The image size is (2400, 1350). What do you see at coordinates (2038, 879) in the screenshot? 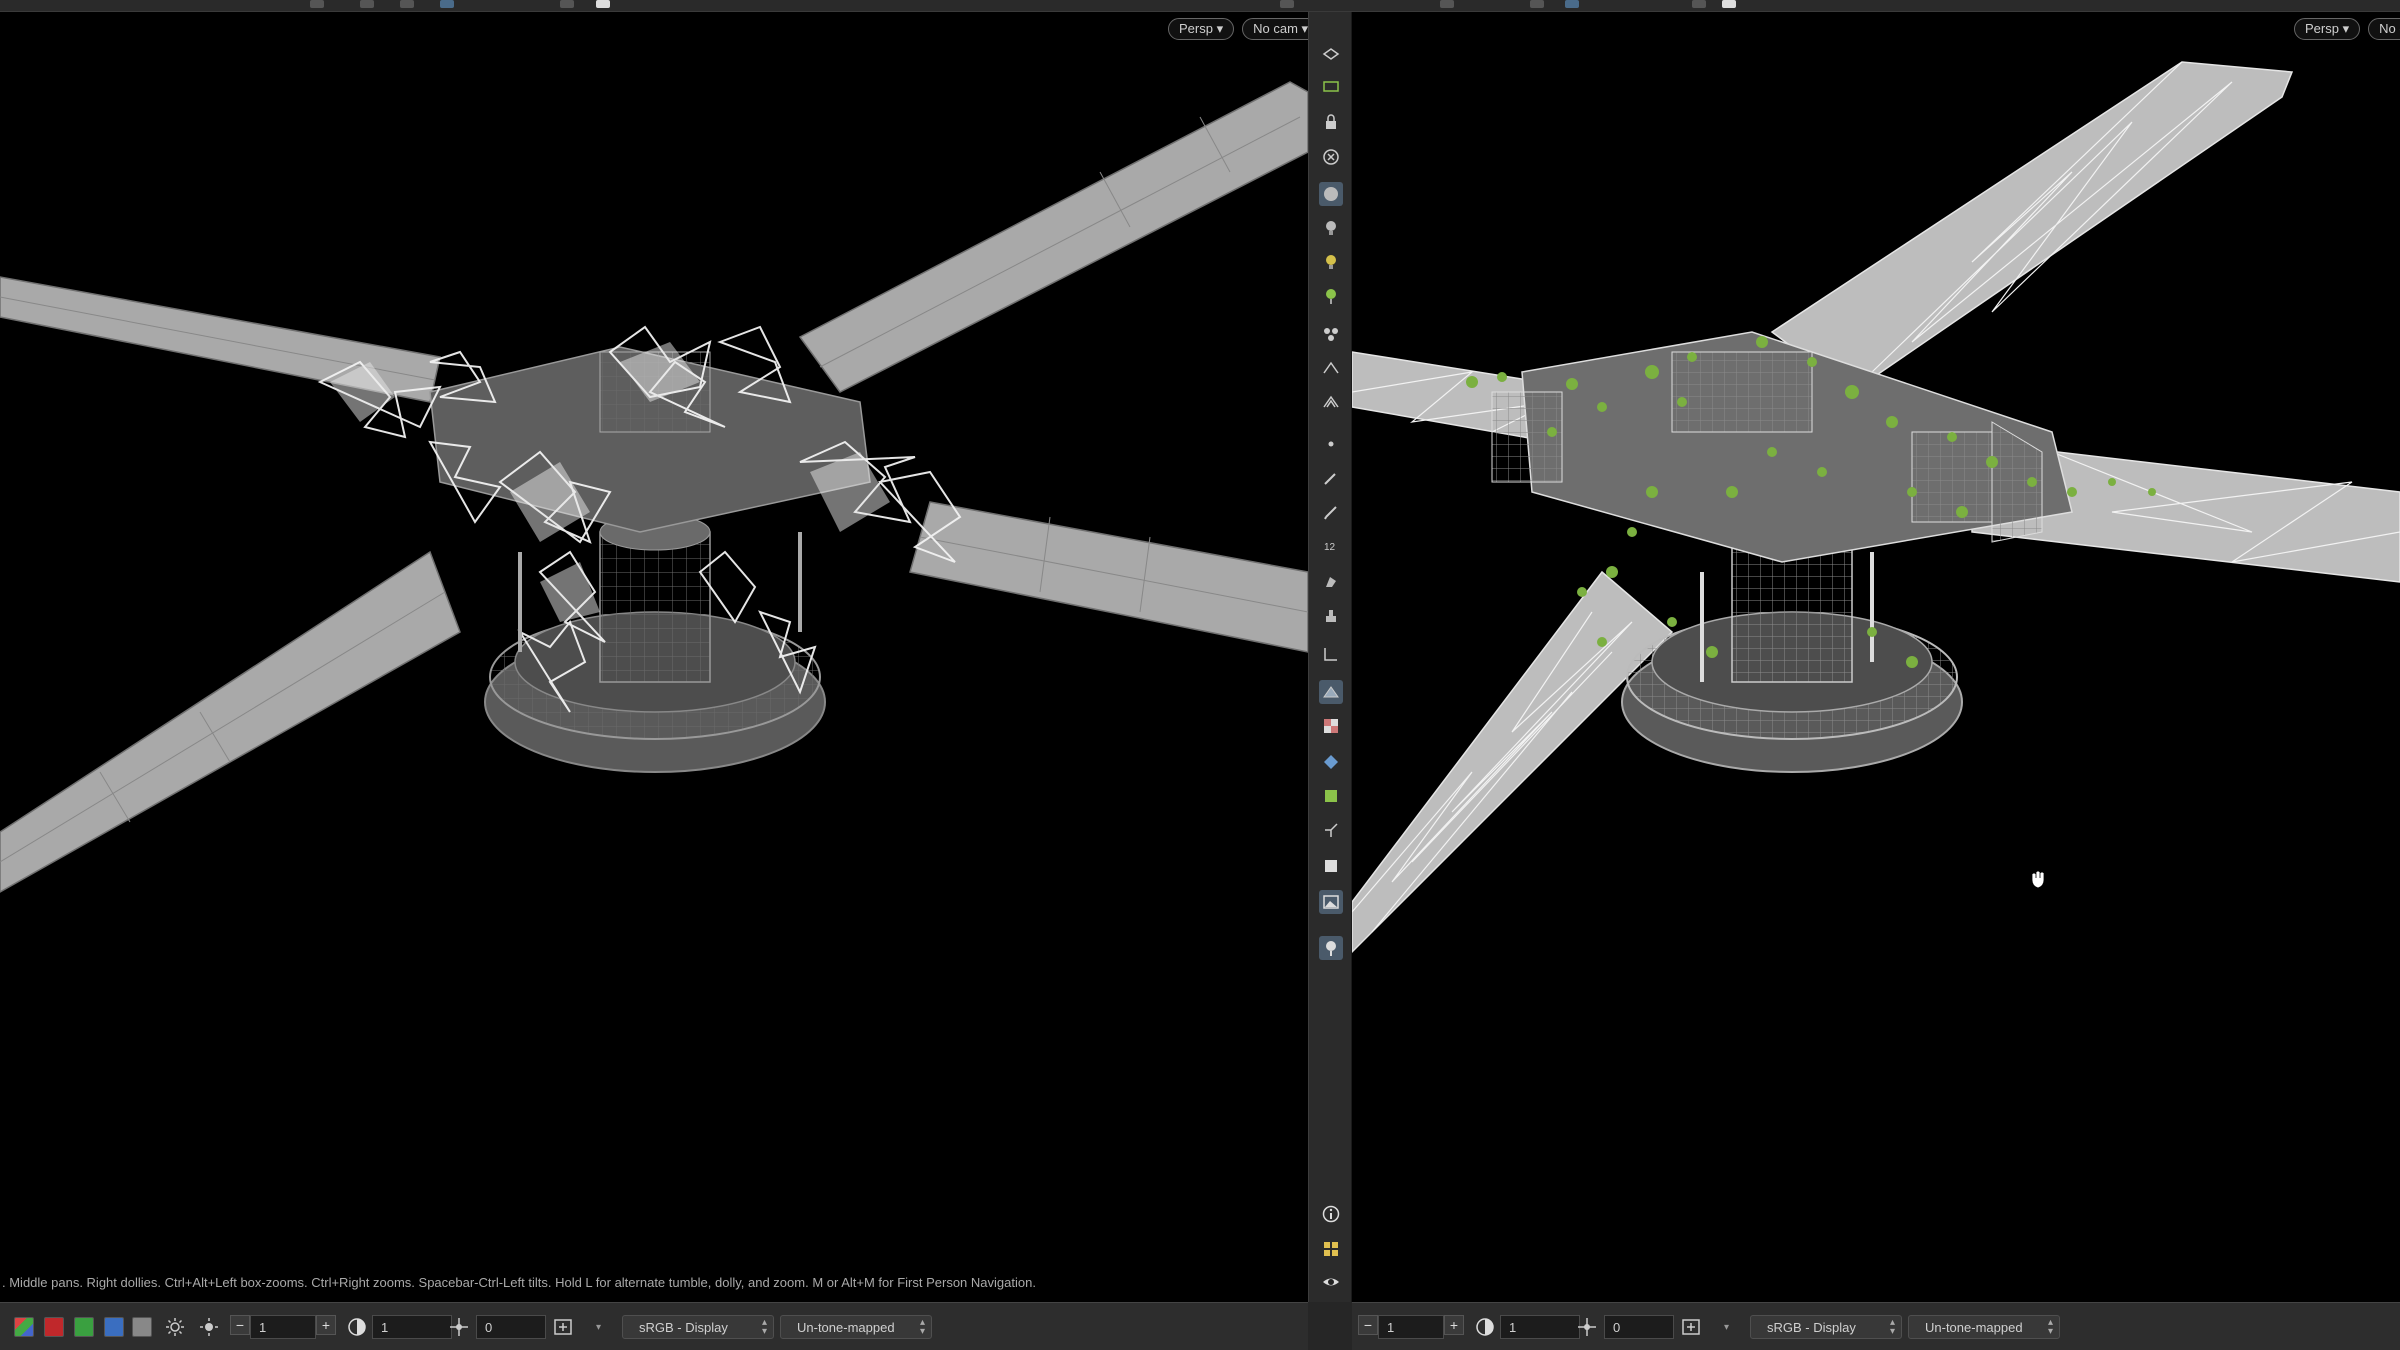
I see `hand-cursor-icon` at bounding box center [2038, 879].